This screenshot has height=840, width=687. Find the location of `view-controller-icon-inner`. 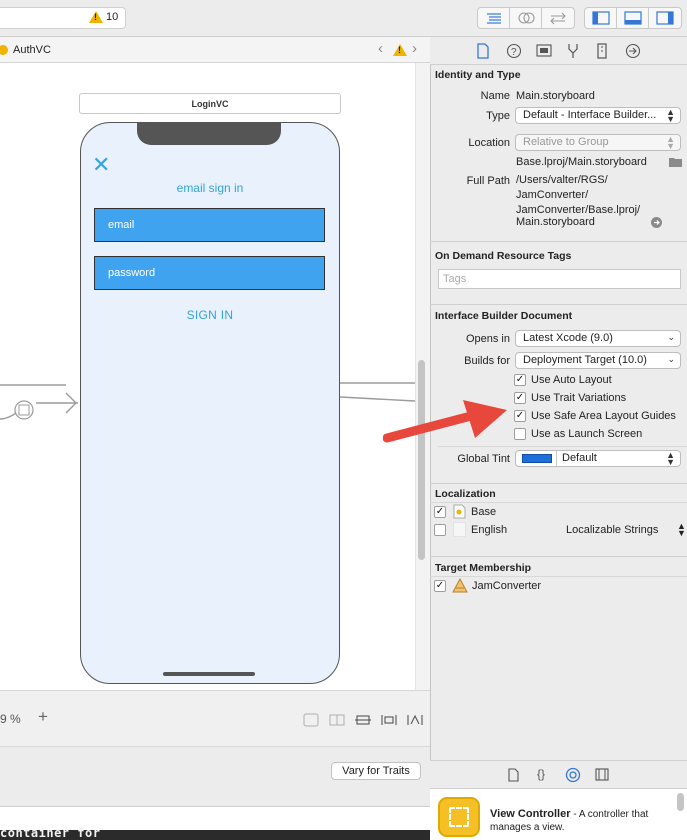

view-controller-icon-inner is located at coordinates (459, 817).